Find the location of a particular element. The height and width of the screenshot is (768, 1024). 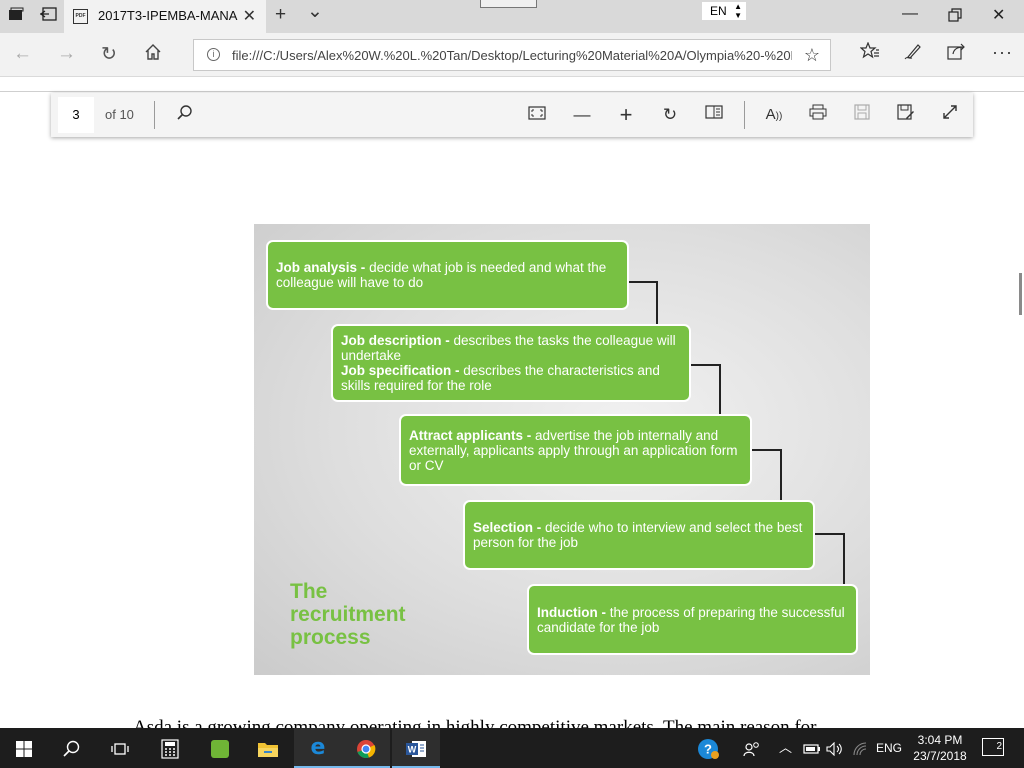

info-icon: i is located at coordinates (213, 54).